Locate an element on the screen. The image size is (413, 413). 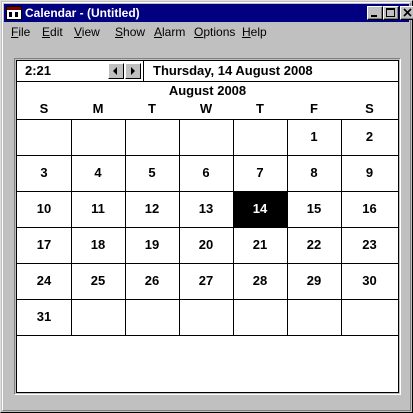
maximize-button is located at coordinates (391, 13).